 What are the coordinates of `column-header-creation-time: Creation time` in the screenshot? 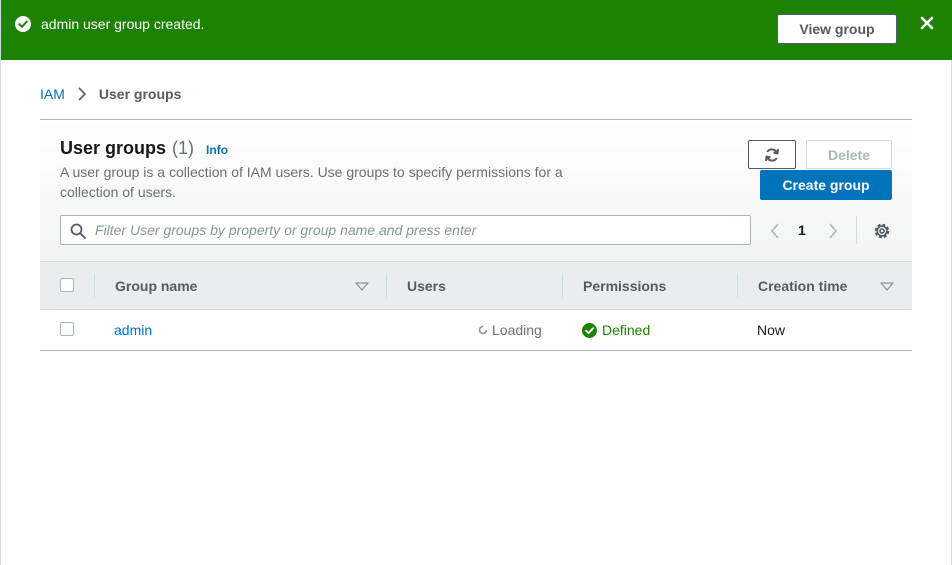 It's located at (802, 286).